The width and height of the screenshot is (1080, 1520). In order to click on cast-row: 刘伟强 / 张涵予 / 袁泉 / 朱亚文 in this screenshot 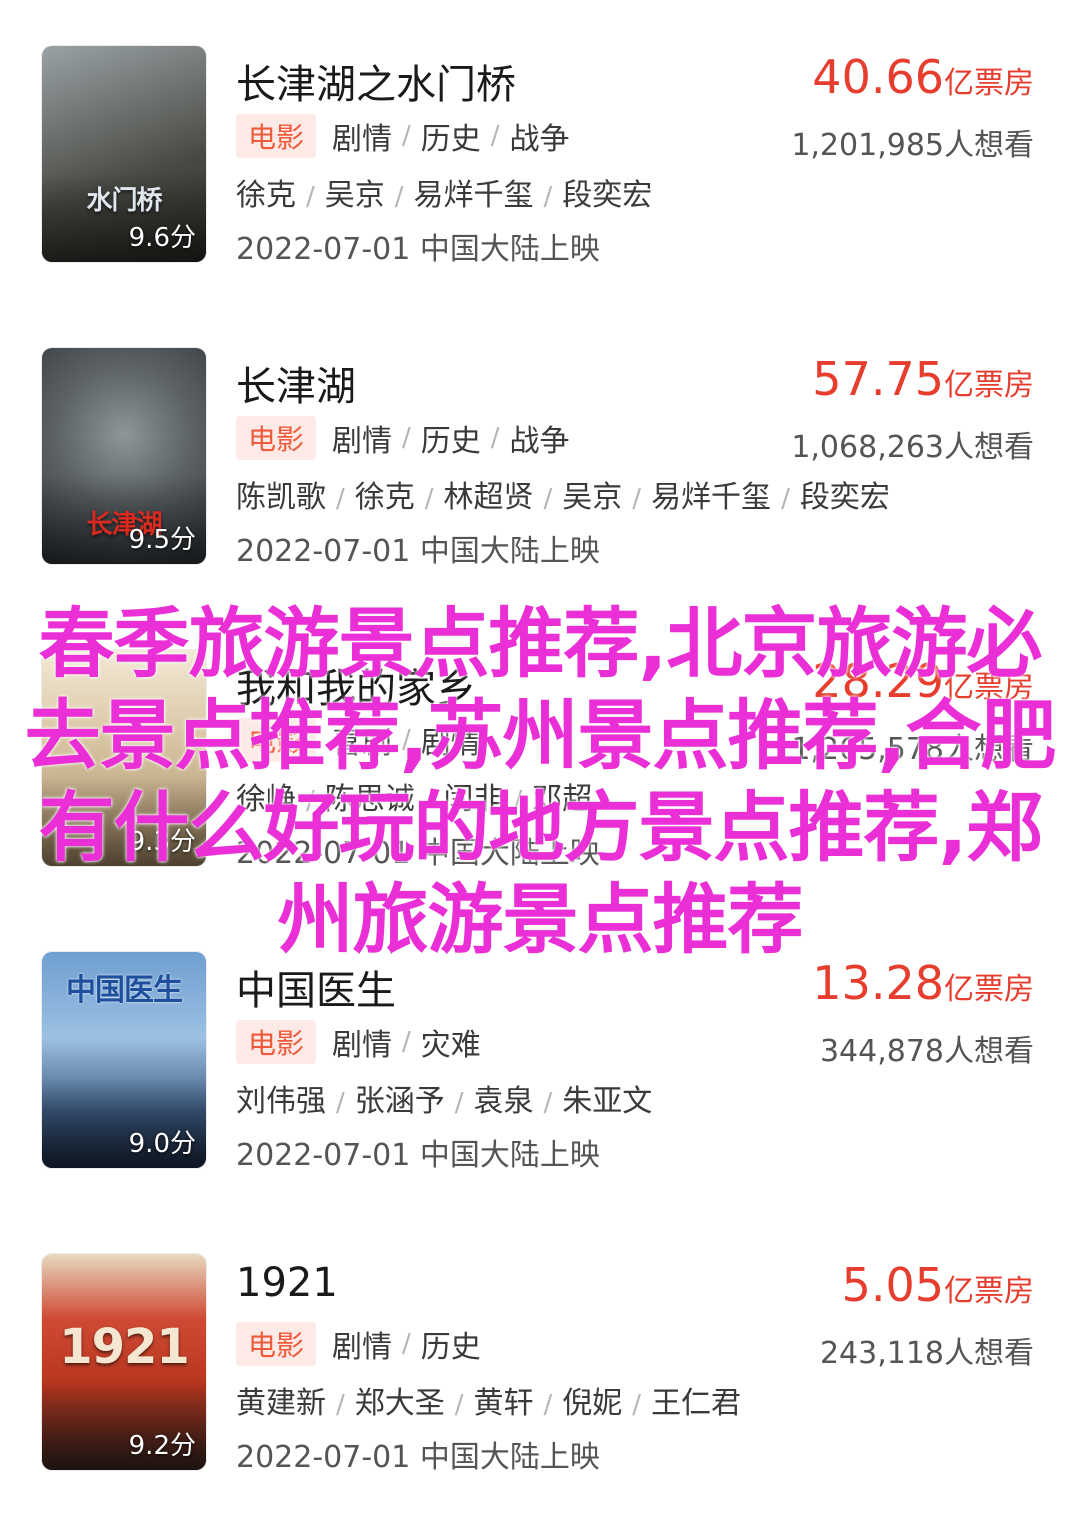, I will do `click(444, 1101)`.